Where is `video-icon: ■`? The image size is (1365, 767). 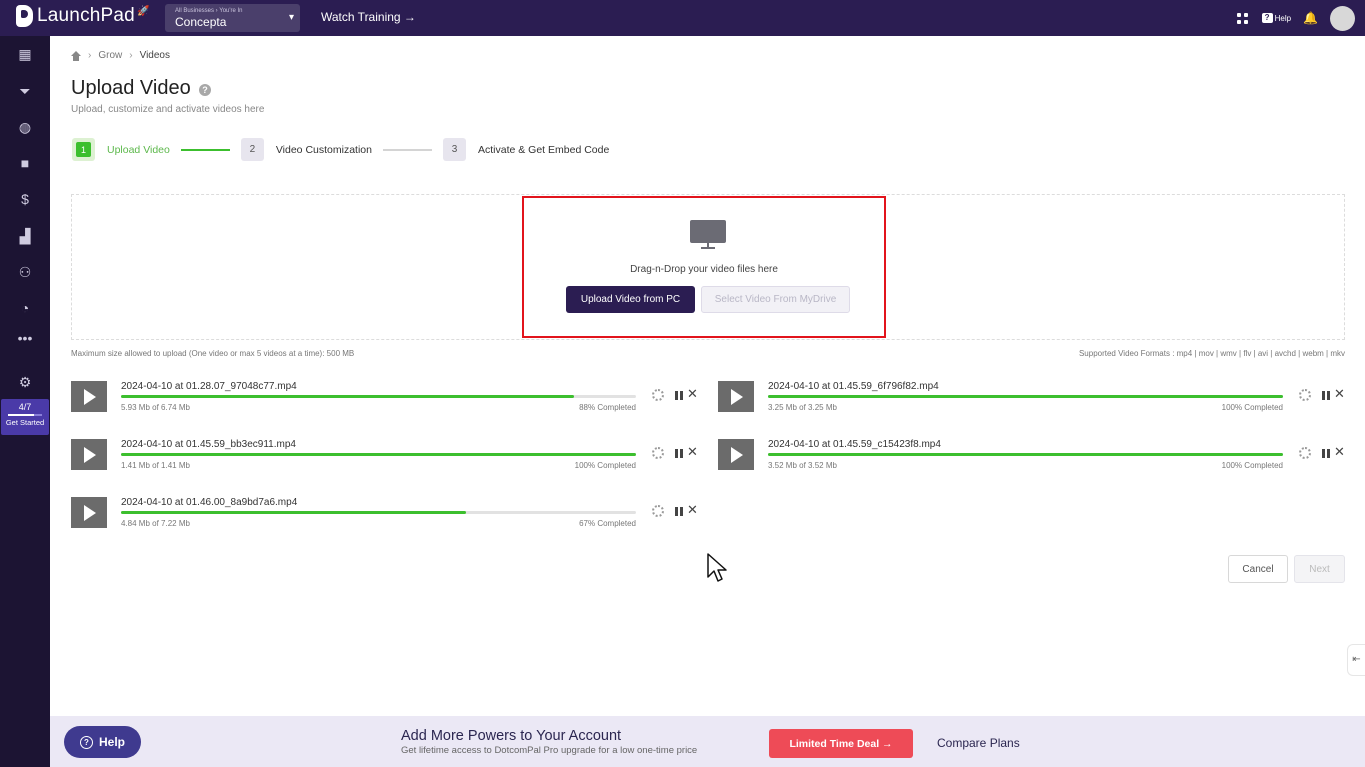
video-icon: ■ is located at coordinates (25, 163).